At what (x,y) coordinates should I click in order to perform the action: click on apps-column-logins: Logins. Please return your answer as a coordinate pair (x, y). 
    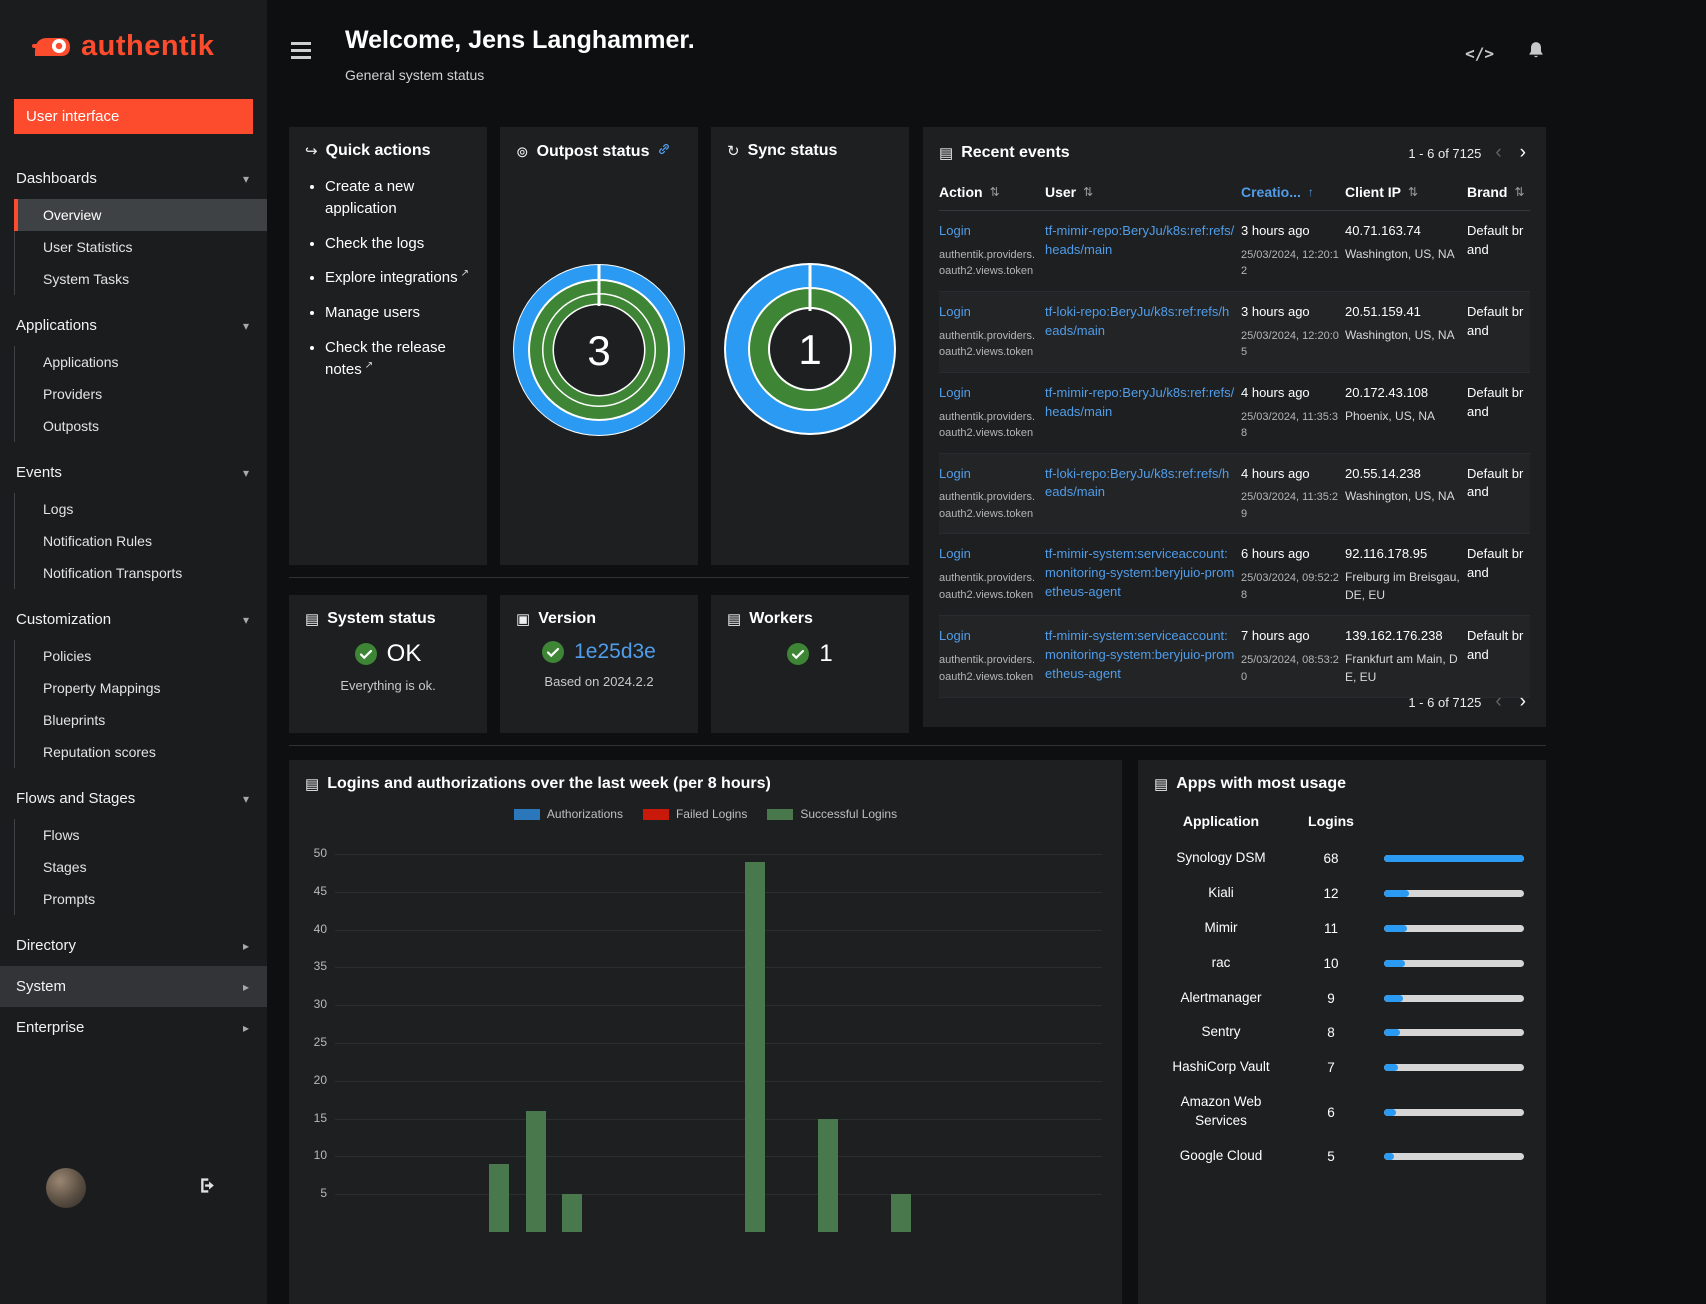
    Looking at the image, I should click on (1331, 821).